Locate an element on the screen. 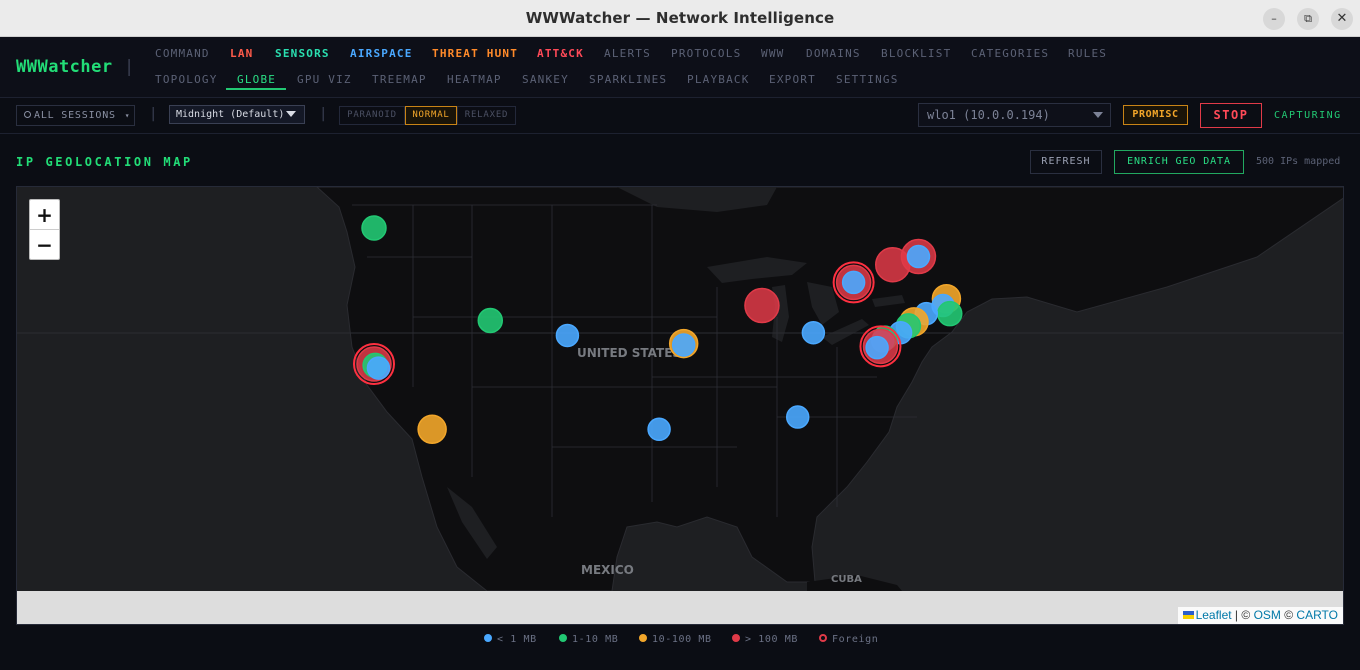  legend-item-huge: > 100 MB is located at coordinates (765, 641).